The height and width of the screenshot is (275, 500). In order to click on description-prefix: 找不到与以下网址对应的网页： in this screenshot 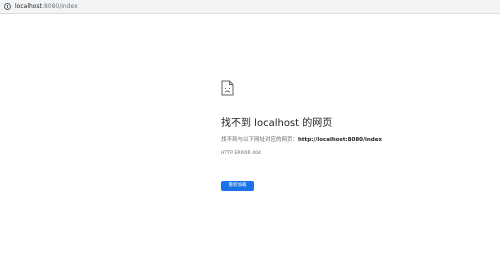, I will do `click(260, 140)`.